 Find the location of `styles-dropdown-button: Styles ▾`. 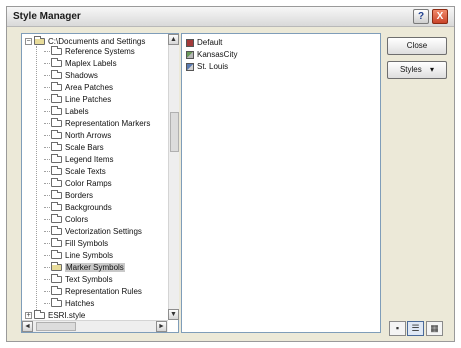

styles-dropdown-button: Styles ▾ is located at coordinates (417, 70).